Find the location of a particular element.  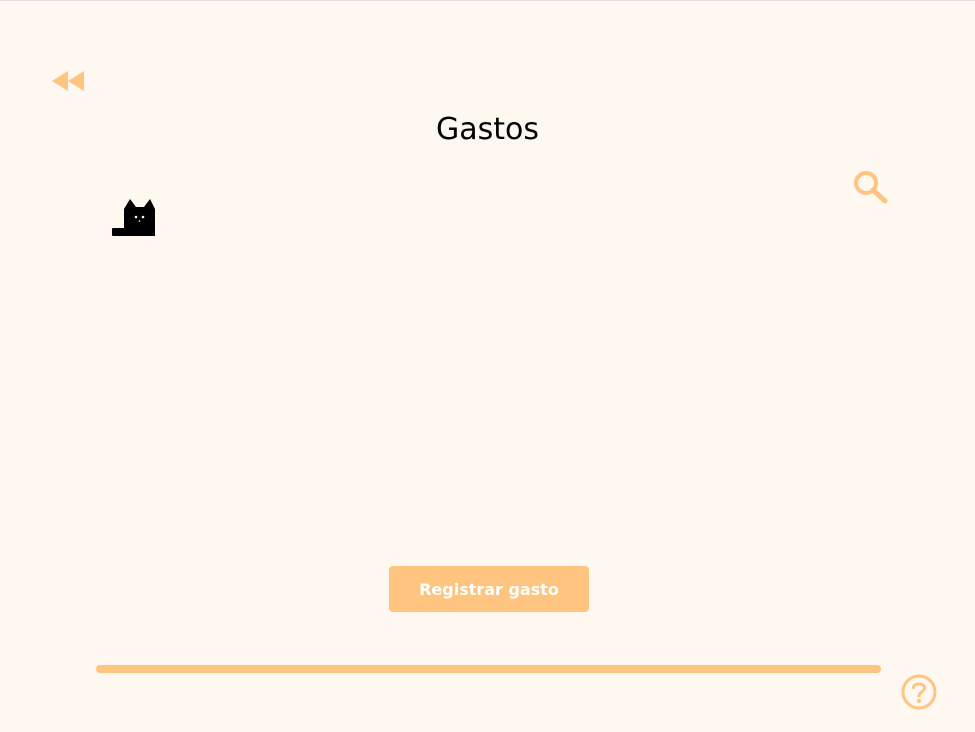

back-button is located at coordinates (69, 81).